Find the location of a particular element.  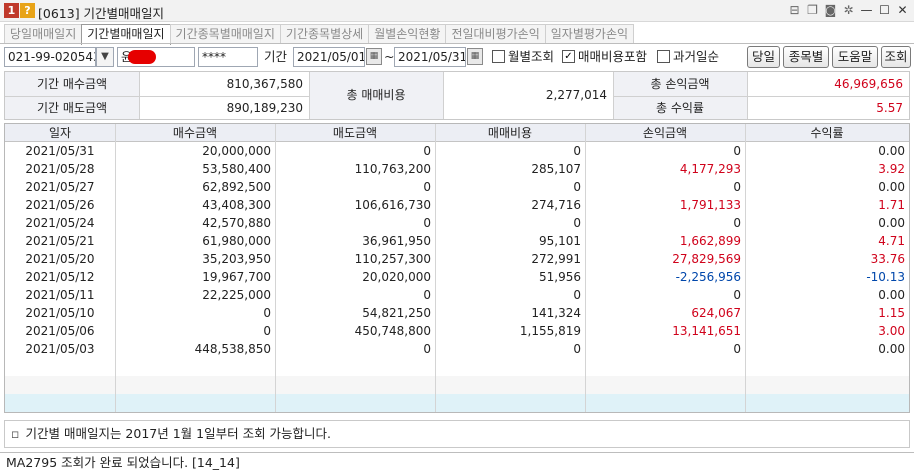

period-label: 기간 is located at coordinates (276, 56).